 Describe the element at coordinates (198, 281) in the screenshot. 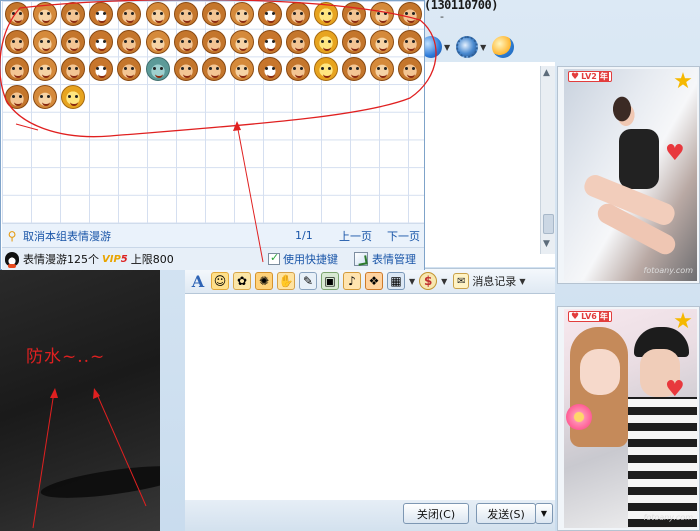

I see `font-icon: A` at that location.